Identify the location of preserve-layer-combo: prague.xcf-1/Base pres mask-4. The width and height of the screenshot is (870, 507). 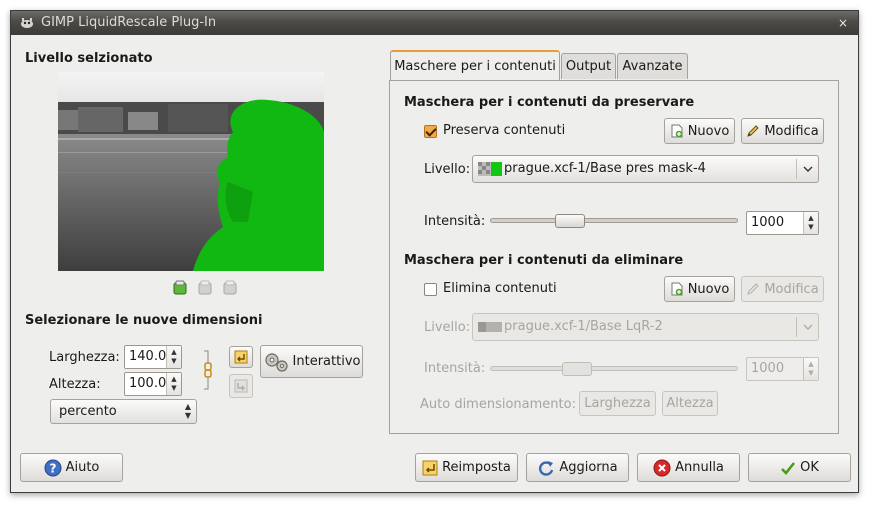
(645, 169).